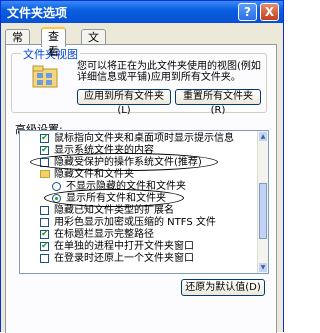 This screenshot has width=320, height=333. What do you see at coordinates (269, 12) in the screenshot?
I see `close-button: X` at bounding box center [269, 12].